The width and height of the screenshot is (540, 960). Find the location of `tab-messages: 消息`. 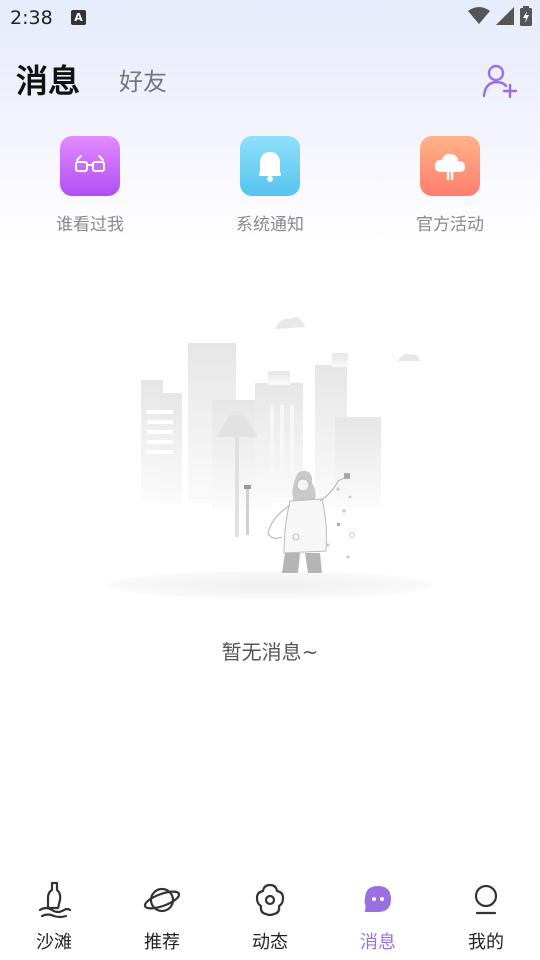

tab-messages: 消息 is located at coordinates (48, 79).